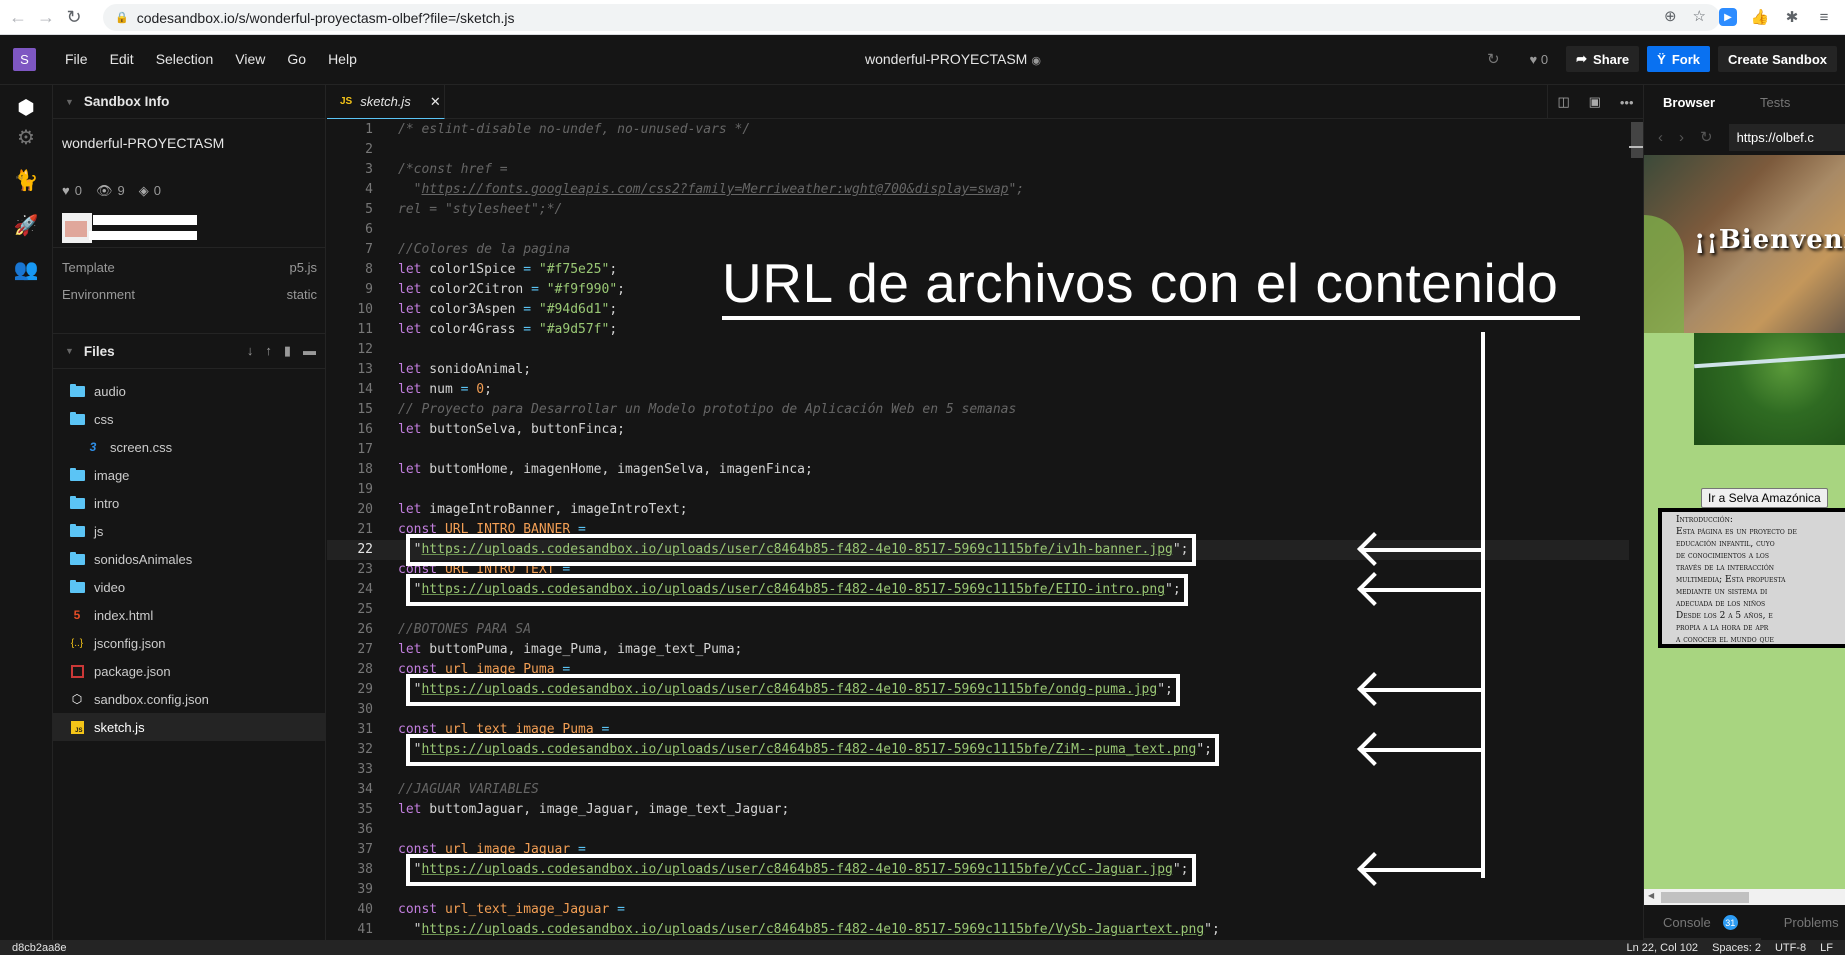  Describe the element at coordinates (1826, 948) in the screenshot. I see `line-ending: LF` at that location.